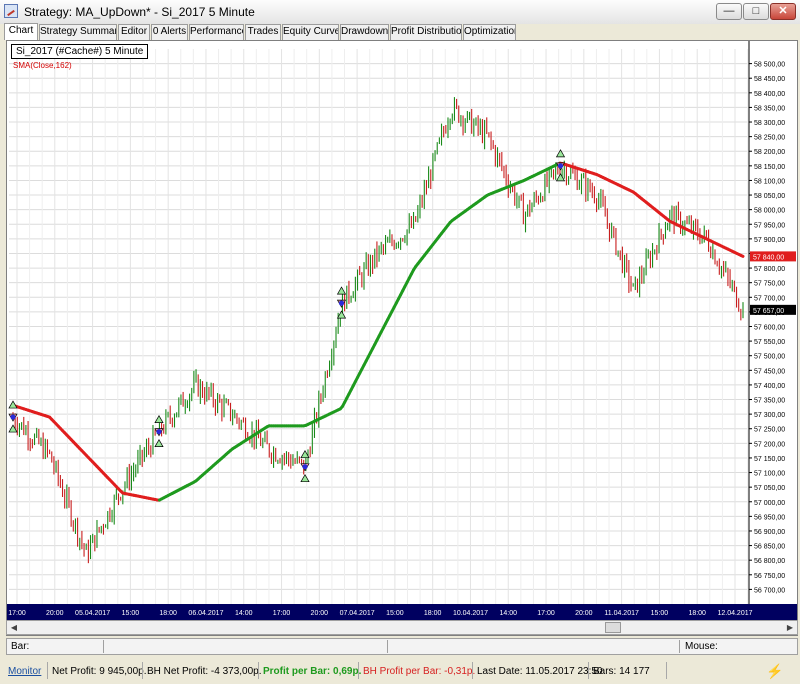 The image size is (800, 684). I want to click on bh-profit-per-bar: BH Profit per Bar: -0,31р., so click(419, 671).